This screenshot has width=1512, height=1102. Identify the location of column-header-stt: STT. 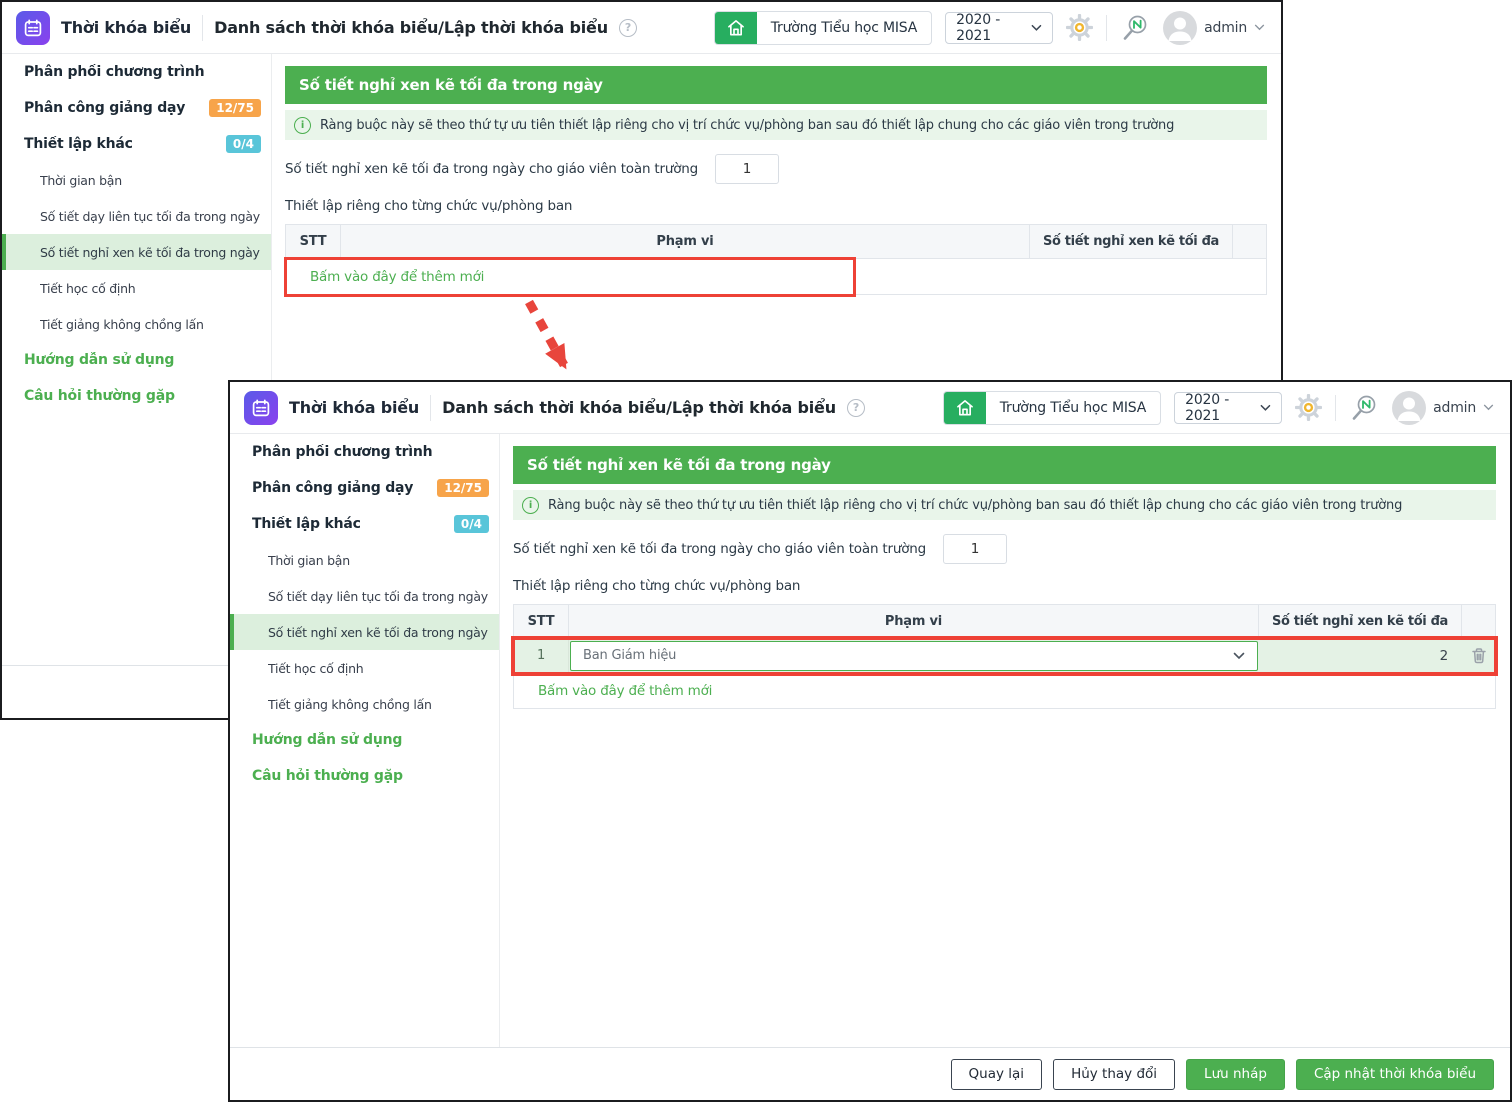
(313, 241).